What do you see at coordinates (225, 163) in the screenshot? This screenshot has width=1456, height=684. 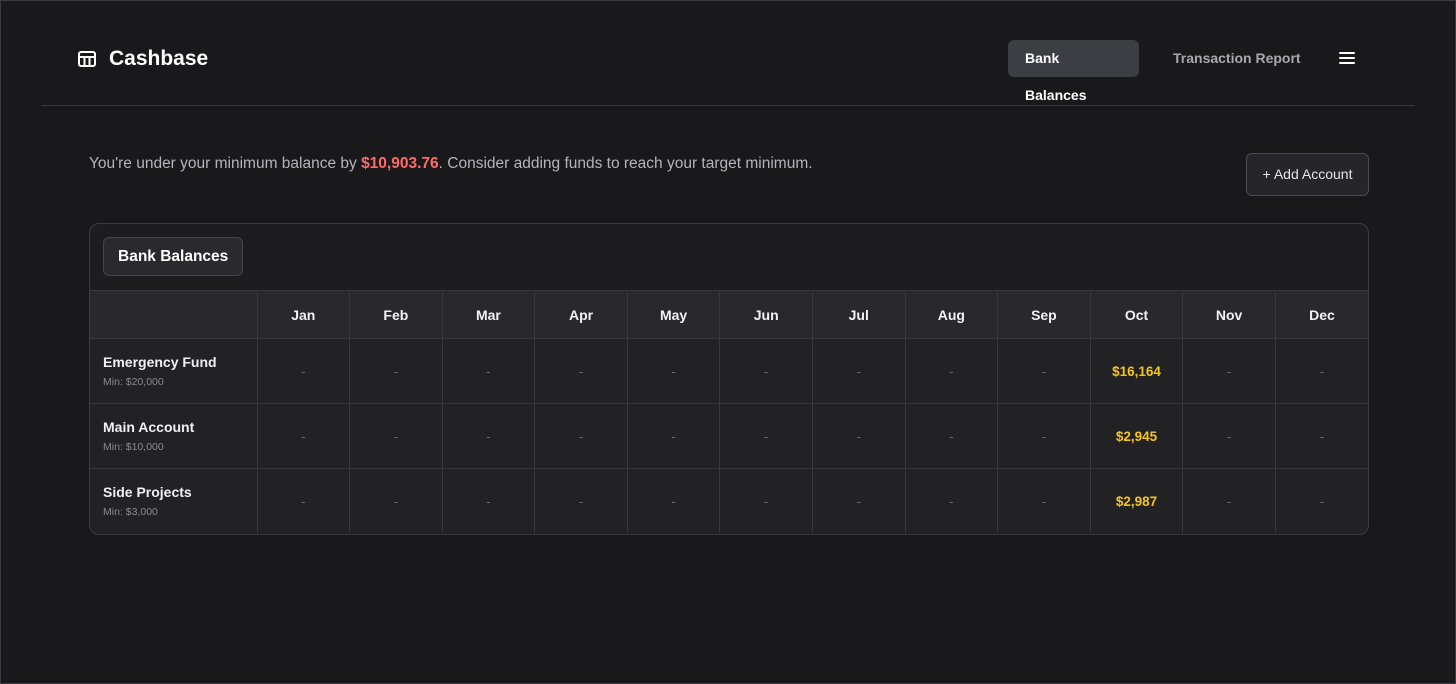 I see `notice-prefix: You're under your minimum balance by` at bounding box center [225, 163].